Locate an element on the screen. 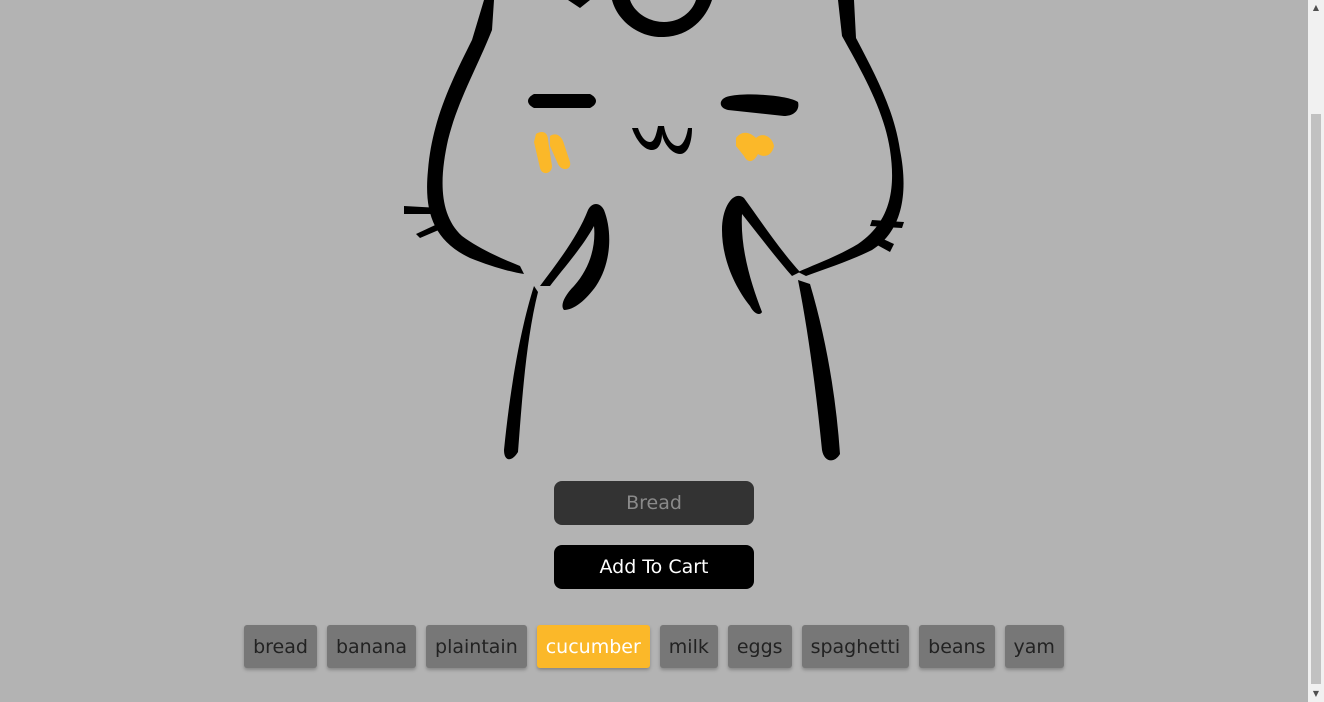  scroll-down-arrow-icon: ▼ is located at coordinates (1316, 694).